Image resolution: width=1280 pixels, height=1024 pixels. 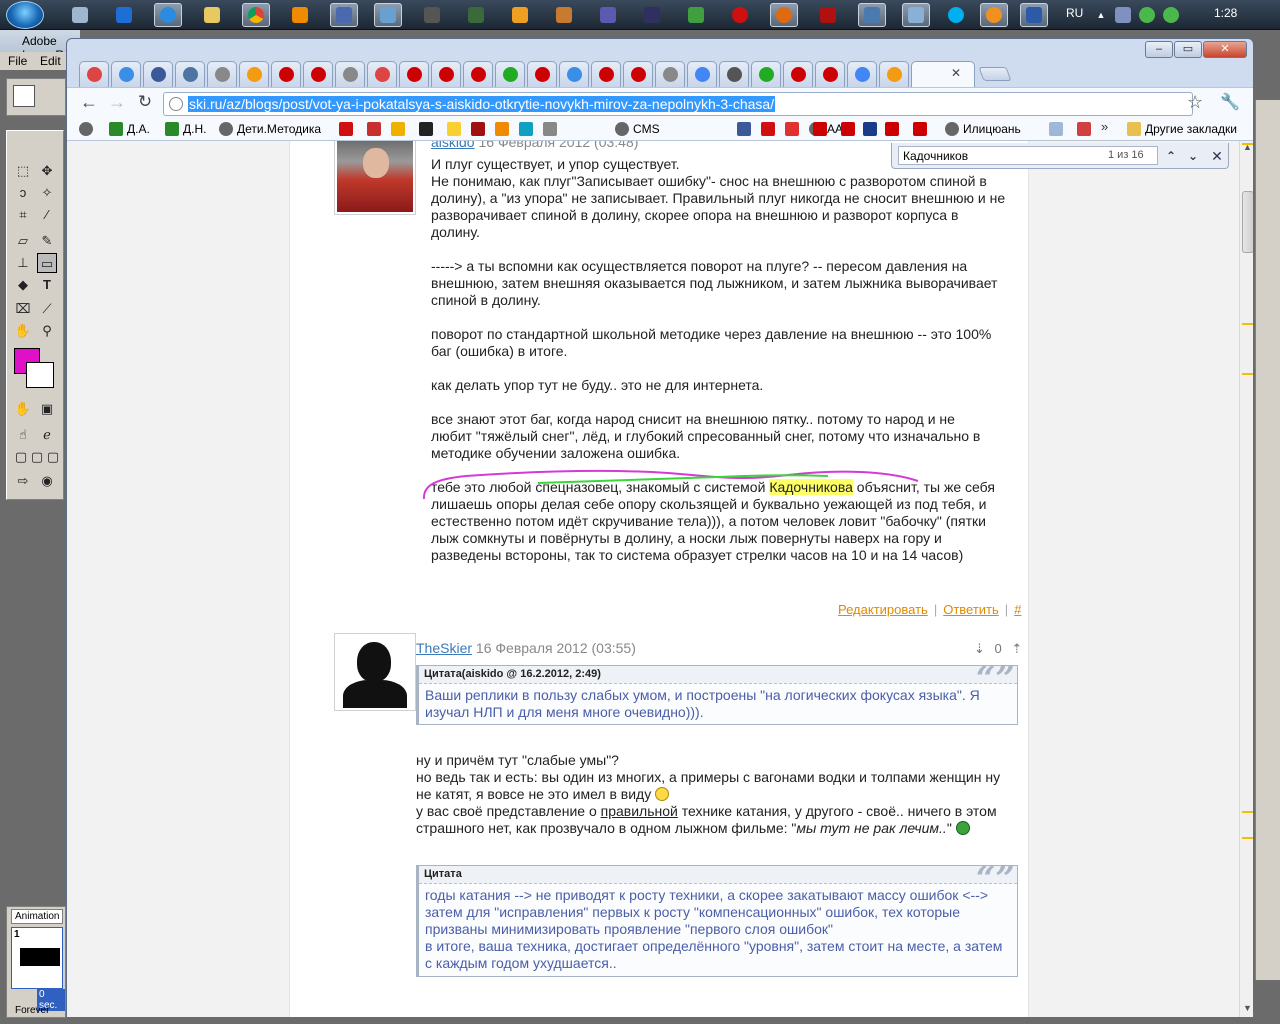 What do you see at coordinates (47, 435) in the screenshot?
I see `browser-preview-icon: ℯ` at bounding box center [47, 435].